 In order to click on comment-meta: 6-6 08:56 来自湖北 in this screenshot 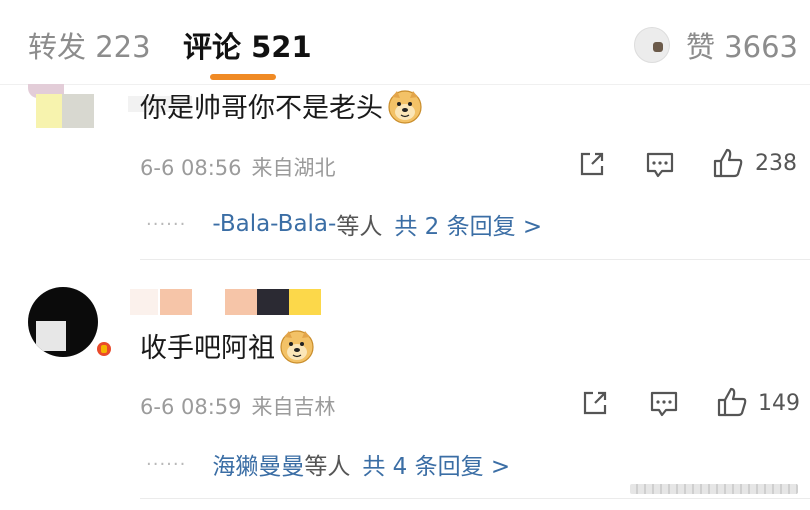, I will do `click(238, 167)`.